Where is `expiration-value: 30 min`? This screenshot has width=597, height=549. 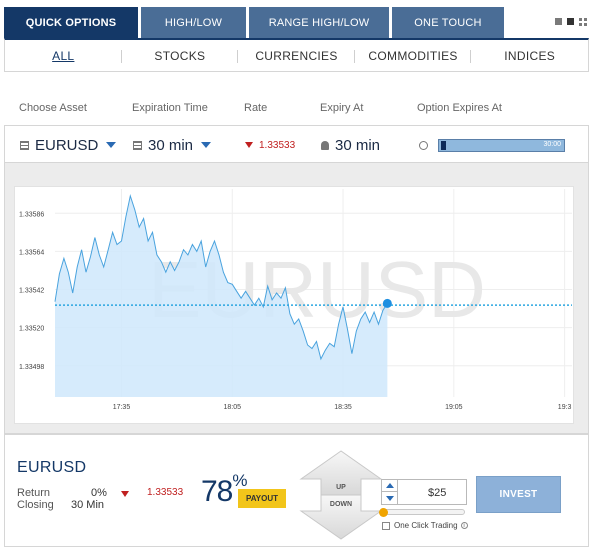
expiration-value: 30 min is located at coordinates (171, 145).